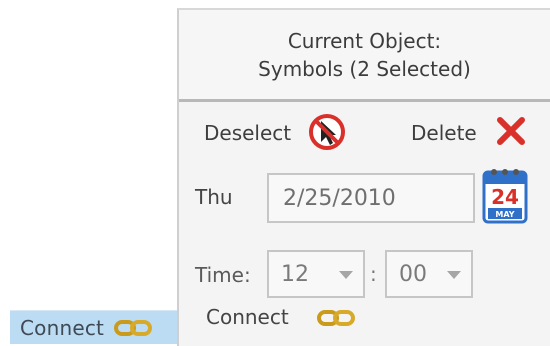  What do you see at coordinates (247, 133) in the screenshot?
I see `deselect-label: Deselect` at bounding box center [247, 133].